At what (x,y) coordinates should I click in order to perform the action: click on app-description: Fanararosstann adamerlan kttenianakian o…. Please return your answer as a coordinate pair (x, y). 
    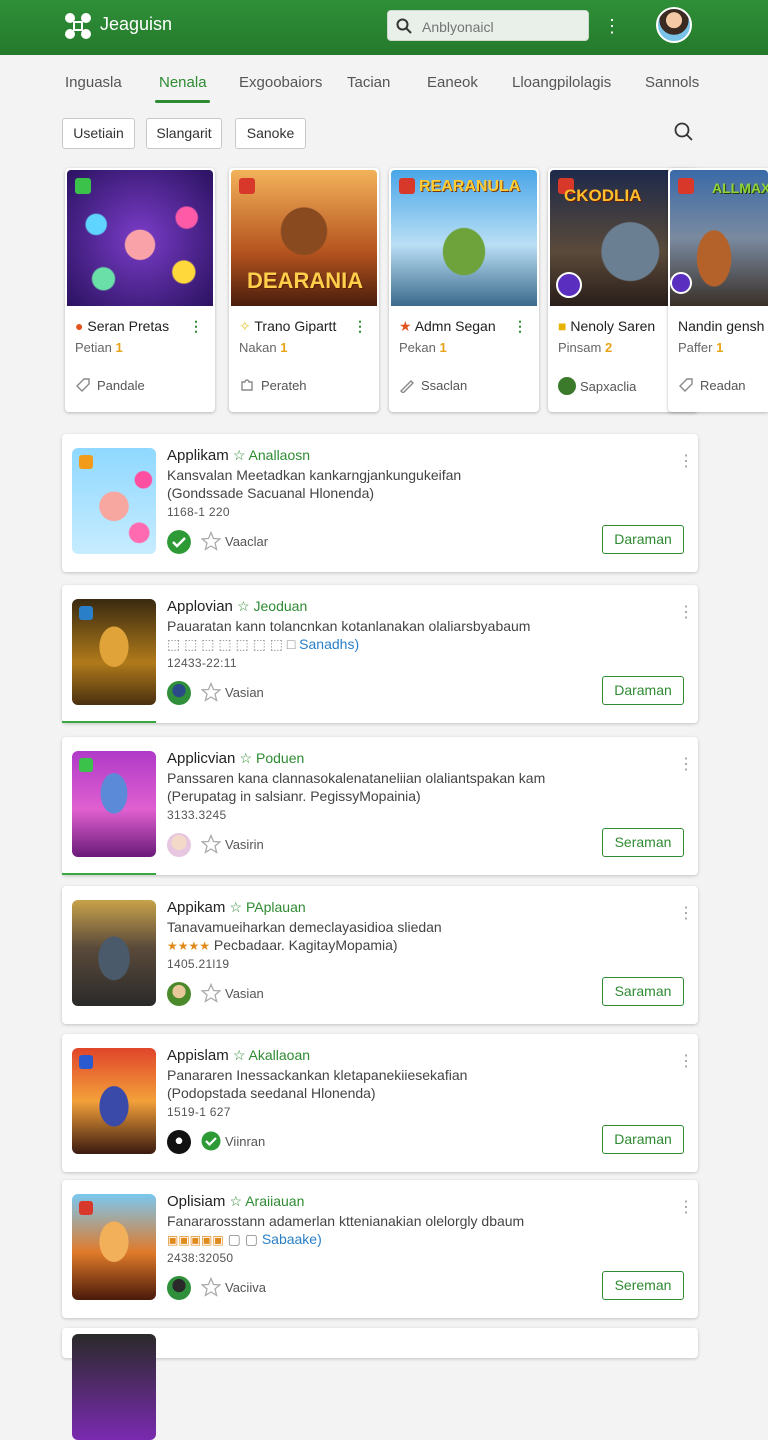
    Looking at the image, I should click on (346, 1221).